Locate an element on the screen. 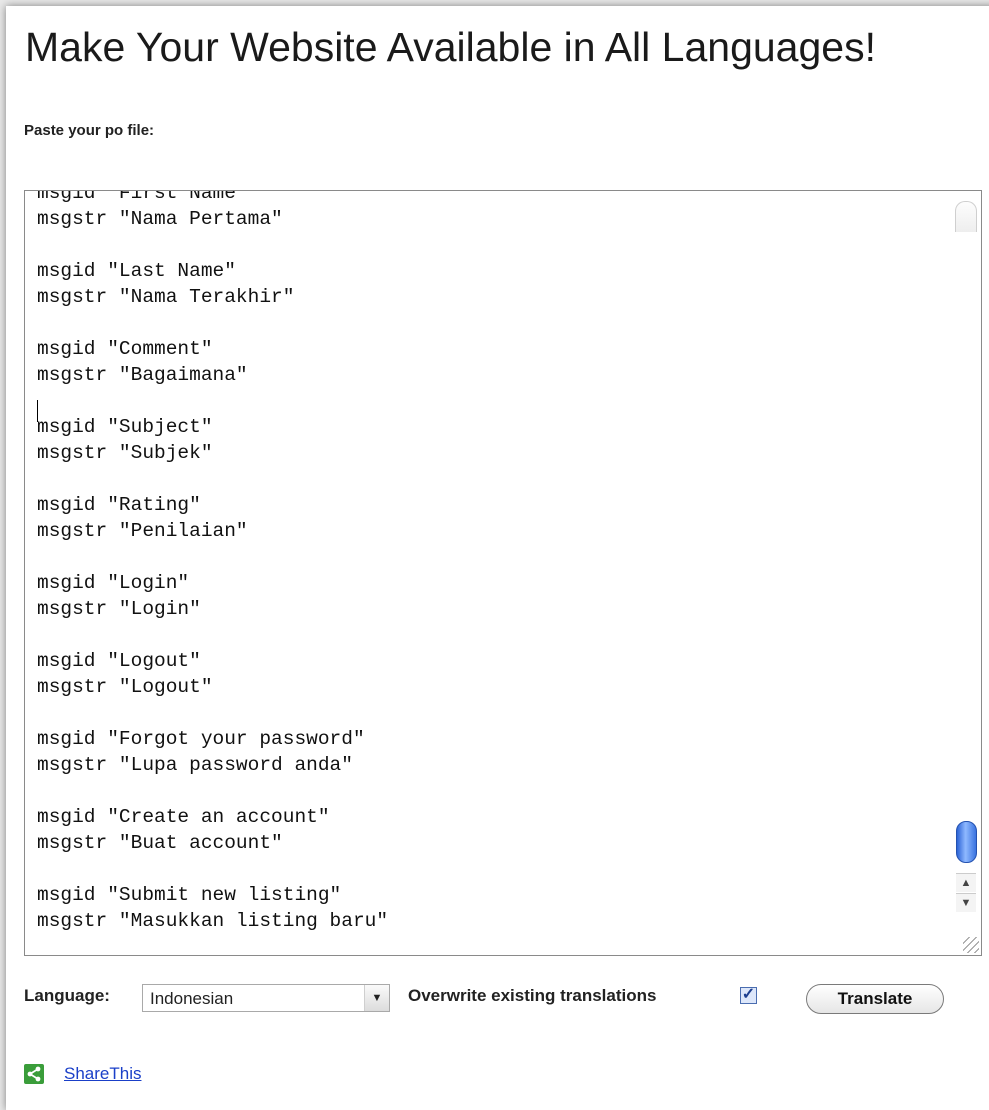  overwrite-label: Overwrite existing translations is located at coordinates (532, 995).